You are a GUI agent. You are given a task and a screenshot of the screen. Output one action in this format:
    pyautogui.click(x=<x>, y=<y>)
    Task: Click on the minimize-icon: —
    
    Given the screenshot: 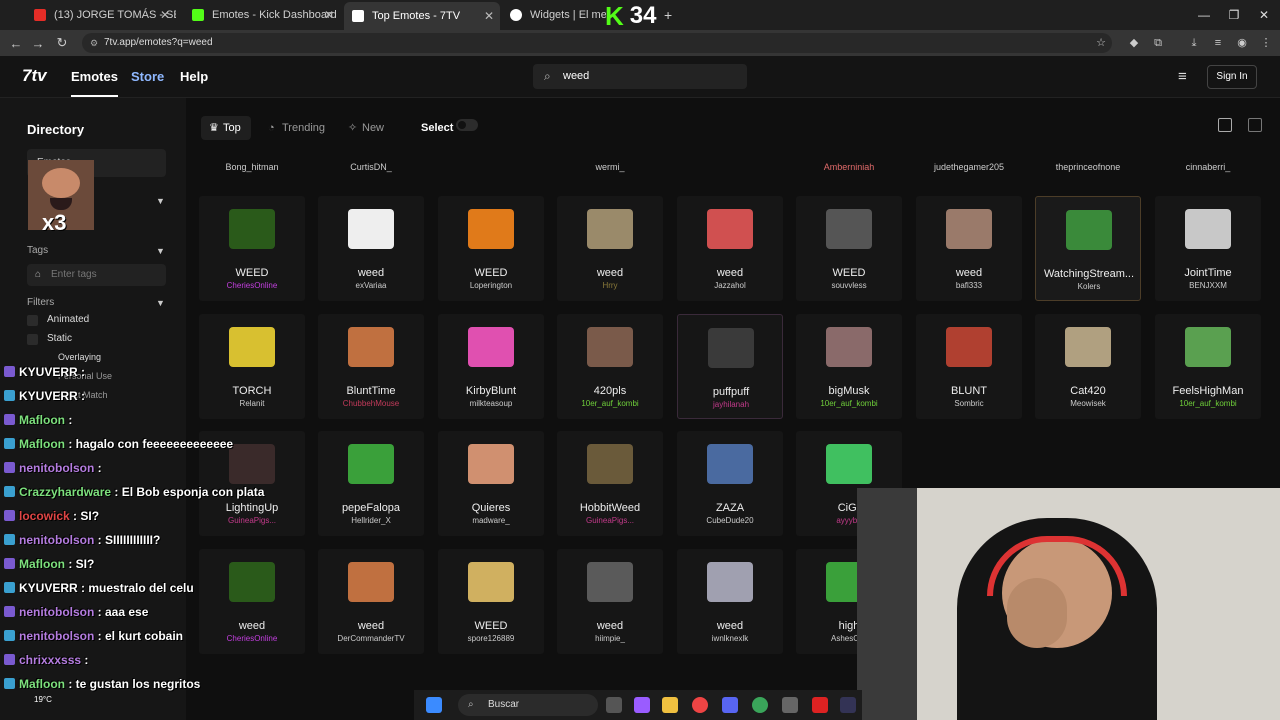 What is the action you would take?
    pyautogui.click(x=1204, y=15)
    